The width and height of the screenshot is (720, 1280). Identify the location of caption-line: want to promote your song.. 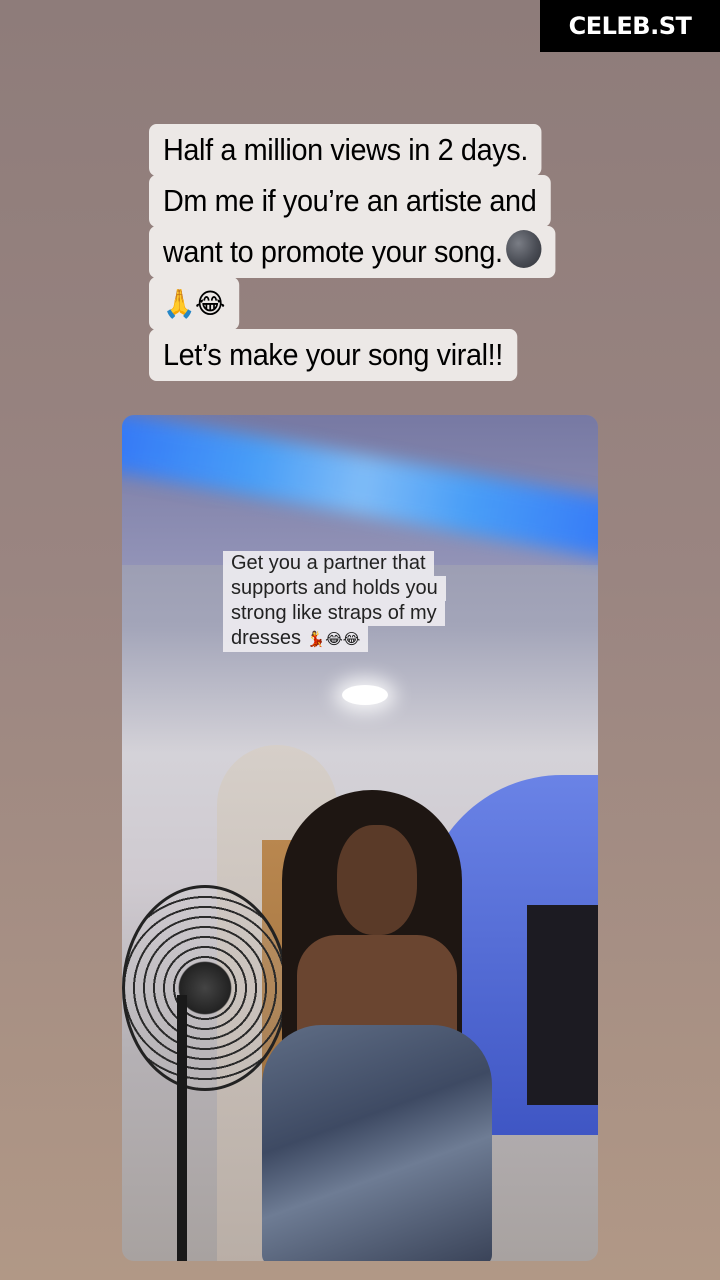
(352, 252).